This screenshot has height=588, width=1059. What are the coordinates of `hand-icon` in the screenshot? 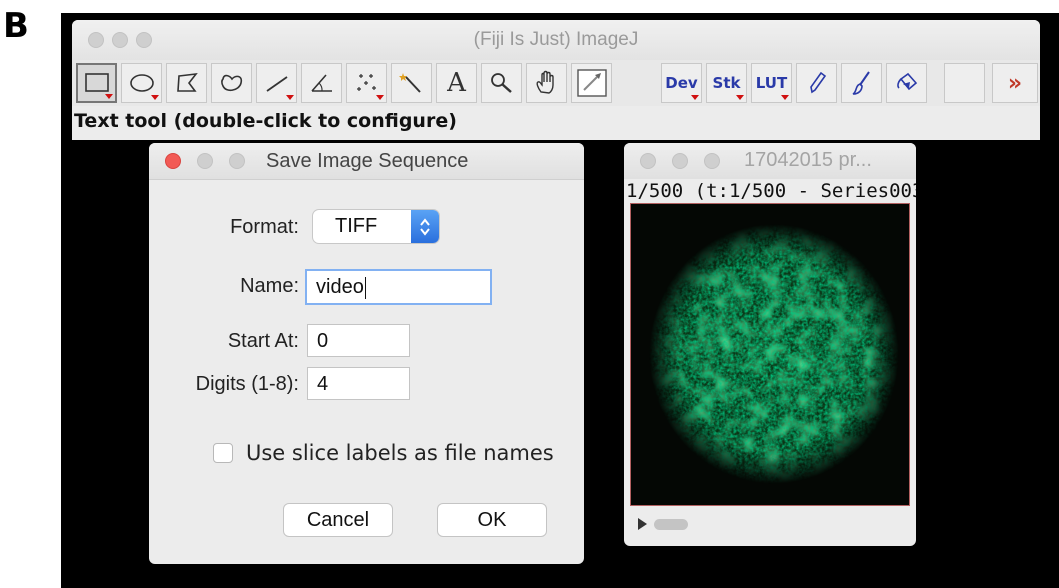 It's located at (545, 82).